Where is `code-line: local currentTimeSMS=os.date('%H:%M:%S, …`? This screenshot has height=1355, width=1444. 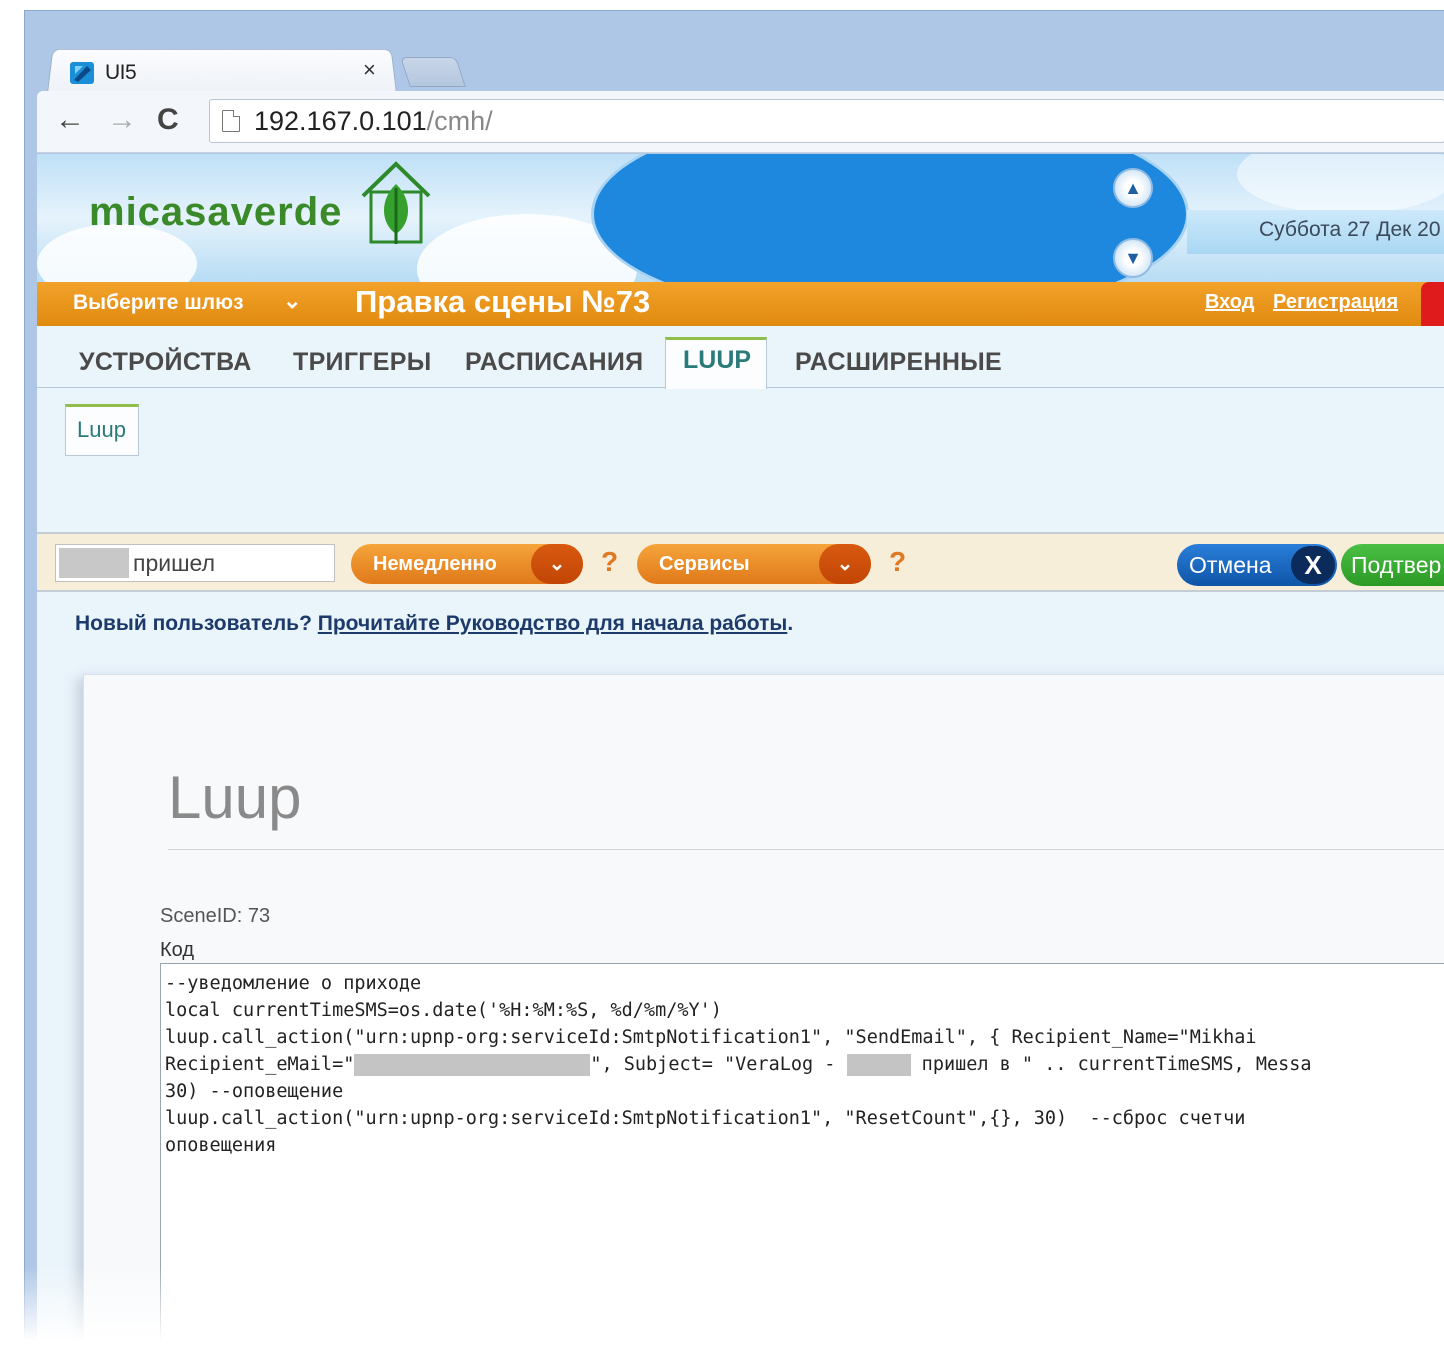 code-line: local currentTimeSMS=os.date('%H:%M:%S, … is located at coordinates (443, 1010).